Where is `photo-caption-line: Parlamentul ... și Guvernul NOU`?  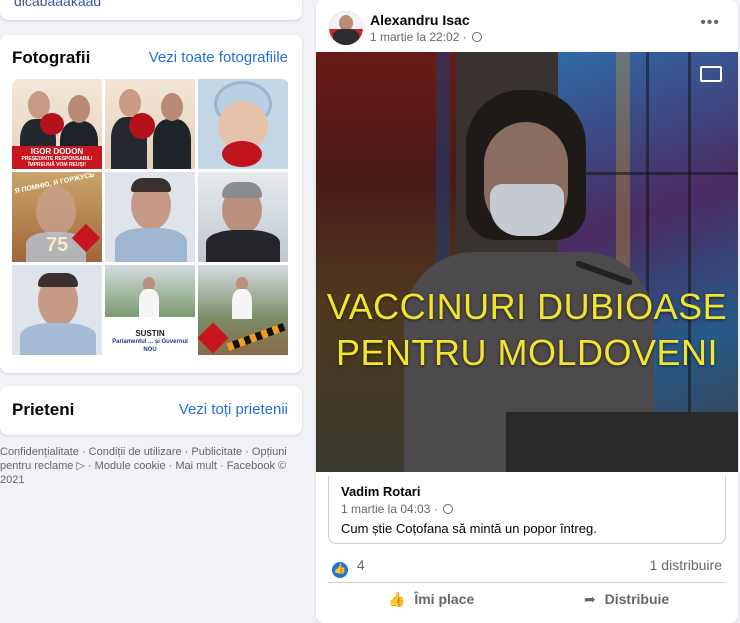
photo-caption-line: Parlamentul ... și Guvernul NOU is located at coordinates (150, 346).